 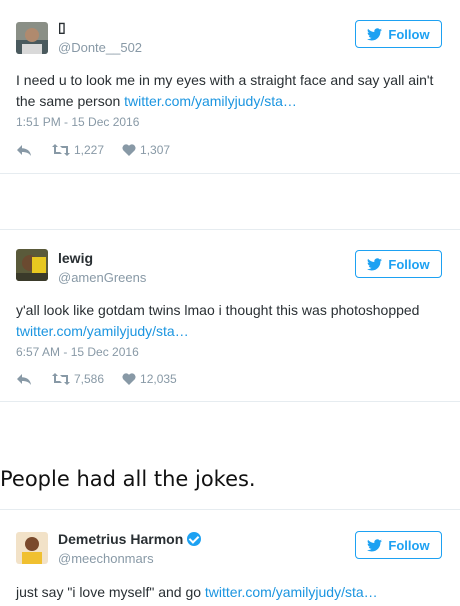 I want to click on retweet-button: 7,586, so click(x=78, y=379).